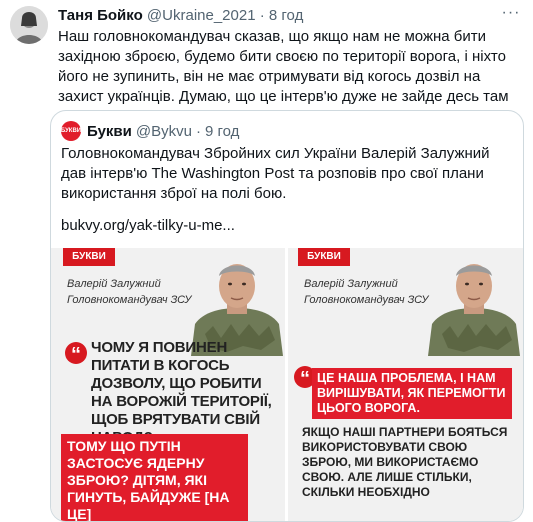  I want to click on quoted-timestamp: 9 год, so click(222, 131).